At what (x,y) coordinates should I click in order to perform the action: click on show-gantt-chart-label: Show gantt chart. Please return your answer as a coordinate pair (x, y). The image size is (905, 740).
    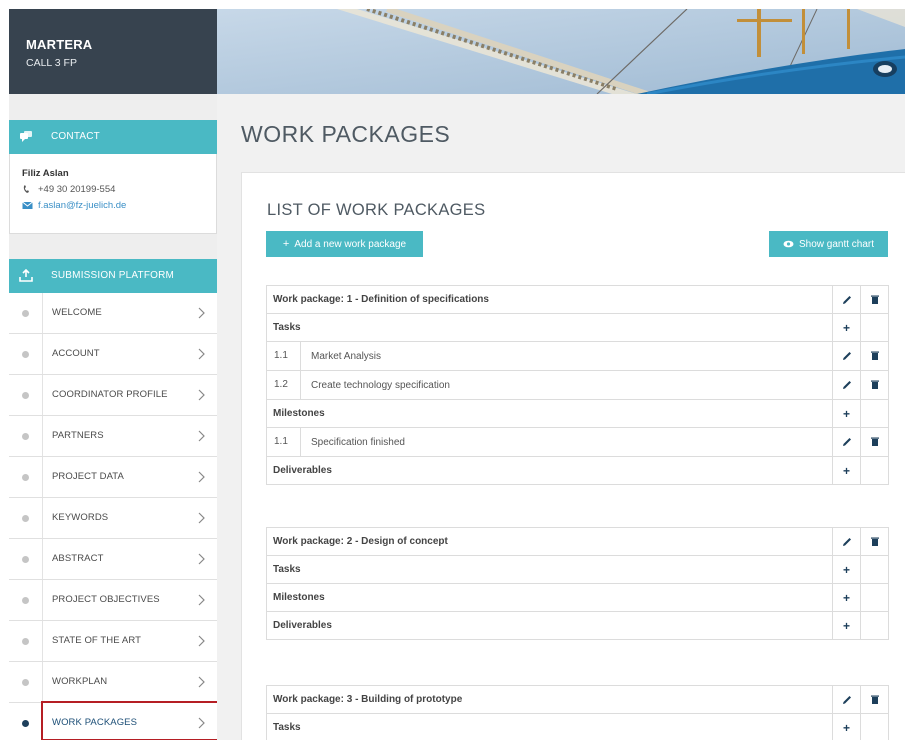
    Looking at the image, I should click on (836, 244).